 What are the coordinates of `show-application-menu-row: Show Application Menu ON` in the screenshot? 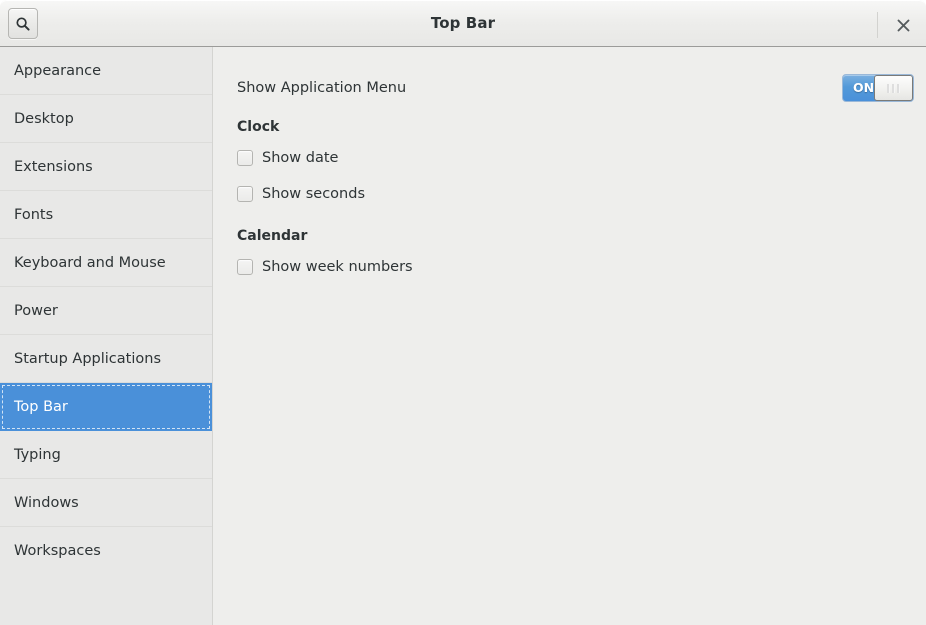 It's located at (575, 88).